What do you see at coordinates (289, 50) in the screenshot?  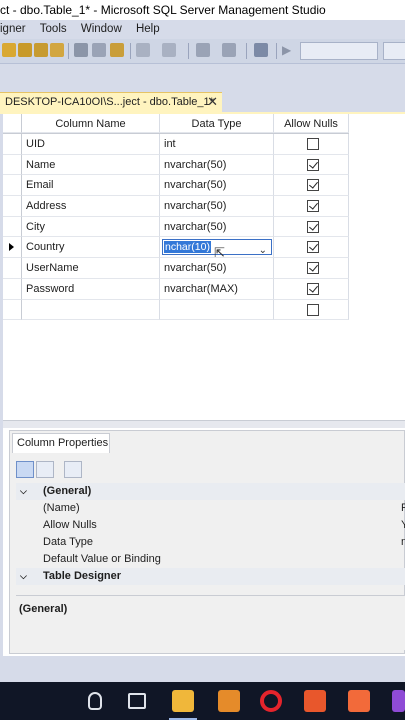 I see `execute-icon: ▶` at bounding box center [289, 50].